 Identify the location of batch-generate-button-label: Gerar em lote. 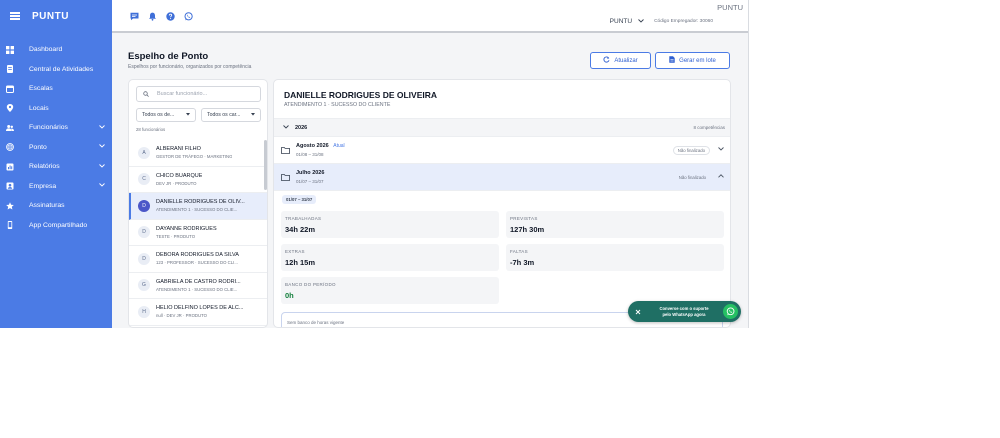
(697, 60).